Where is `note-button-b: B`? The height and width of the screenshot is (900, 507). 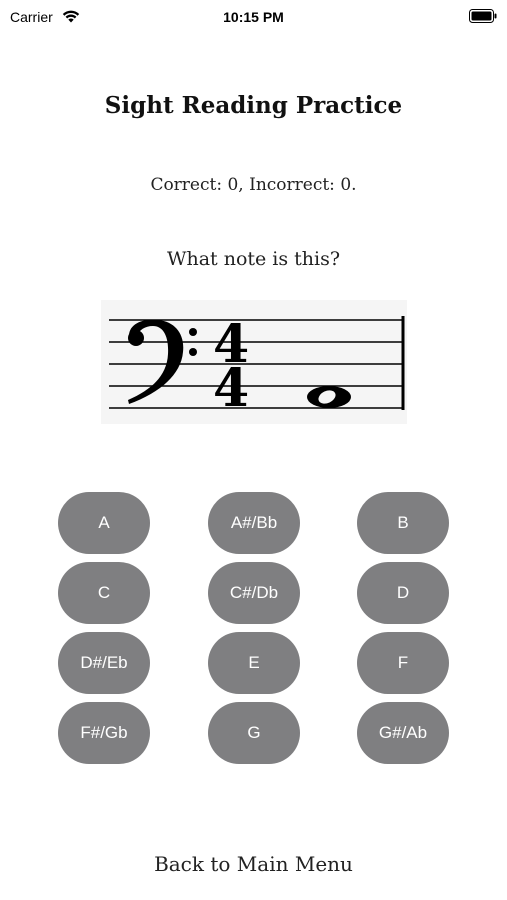 note-button-b: B is located at coordinates (403, 523).